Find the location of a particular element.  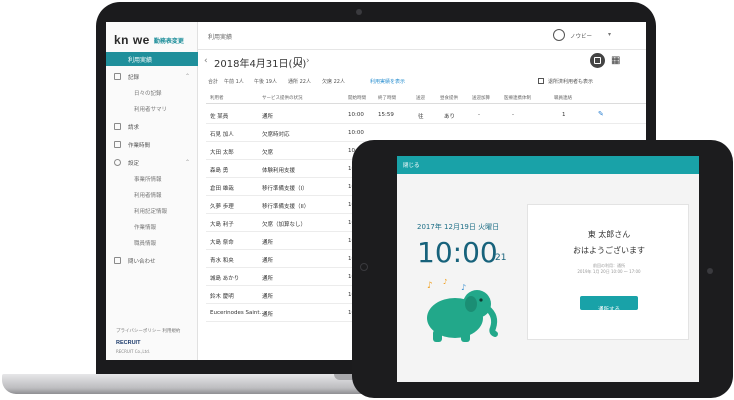

sidebar-item-staff: 職員情報 is located at coordinates (152, 243).